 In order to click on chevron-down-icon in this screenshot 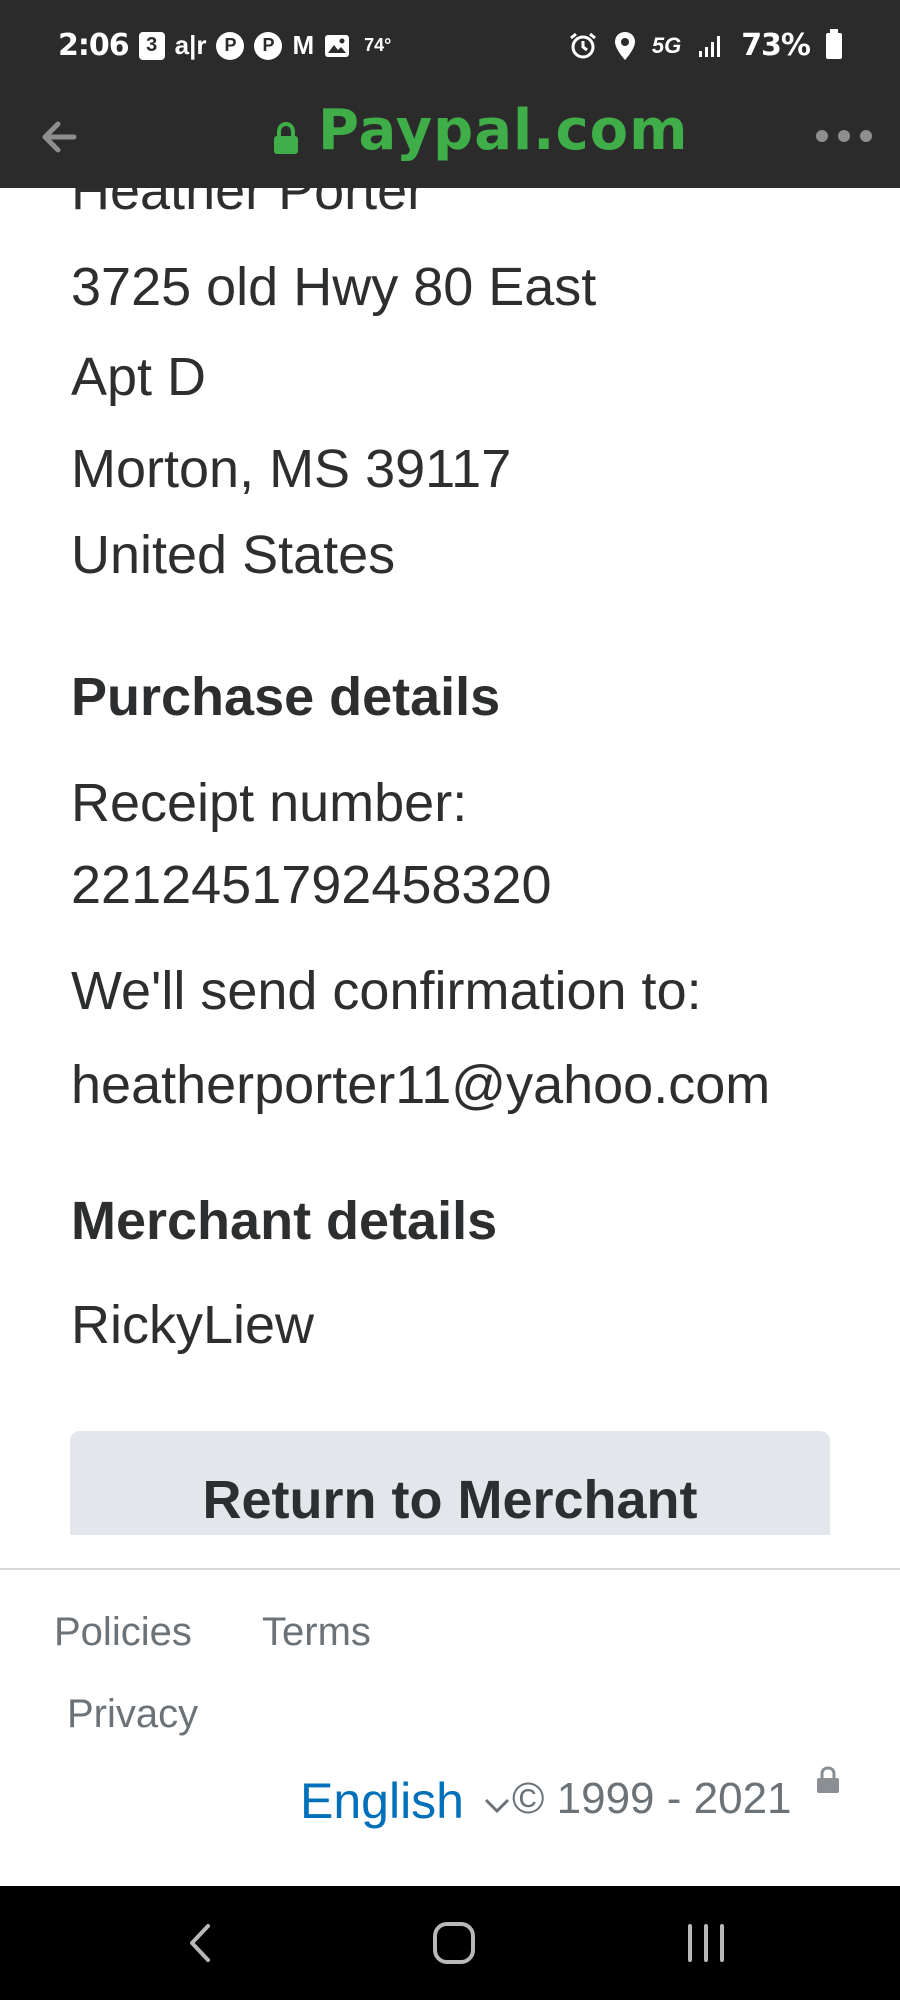, I will do `click(497, 1805)`.